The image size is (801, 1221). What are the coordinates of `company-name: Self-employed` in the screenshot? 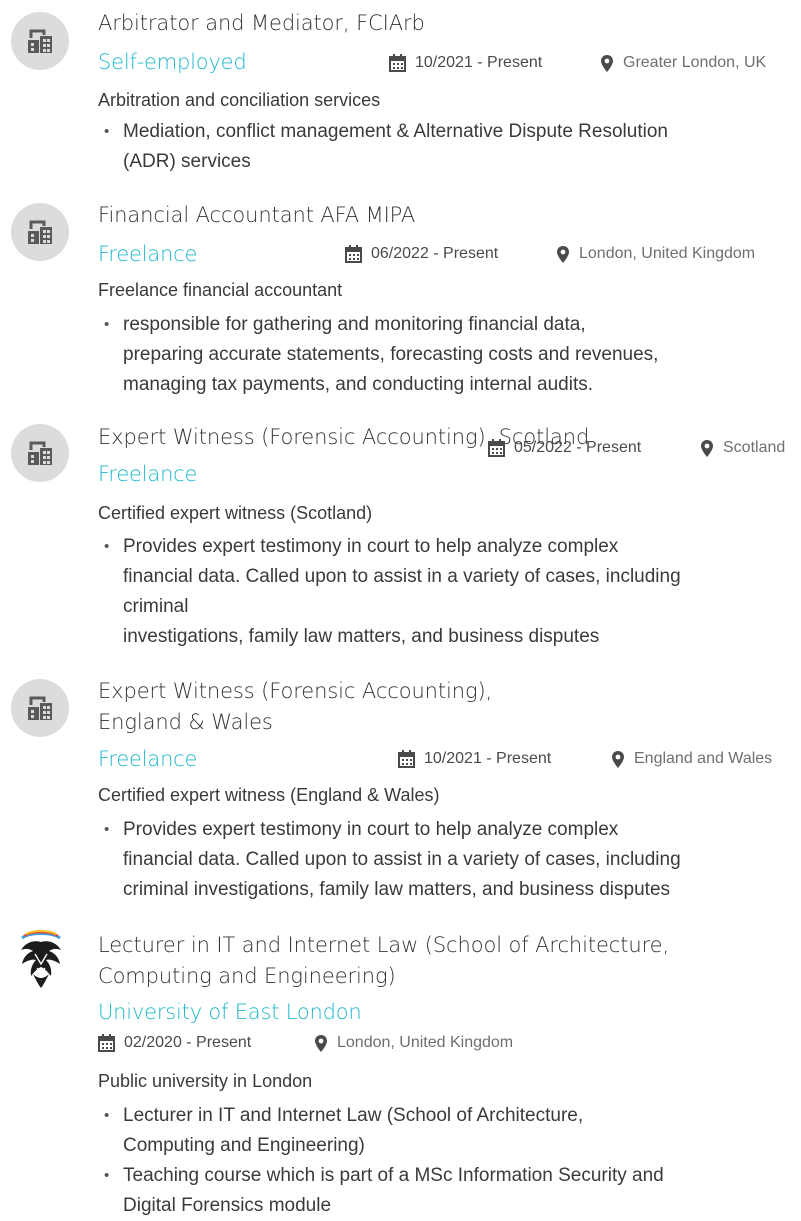 It's located at (172, 62).